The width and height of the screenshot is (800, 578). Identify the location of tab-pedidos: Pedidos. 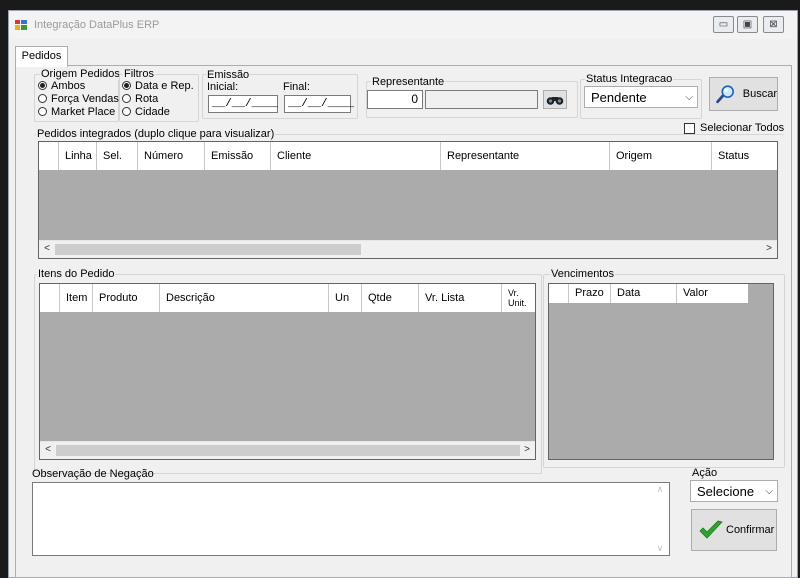
(41, 56).